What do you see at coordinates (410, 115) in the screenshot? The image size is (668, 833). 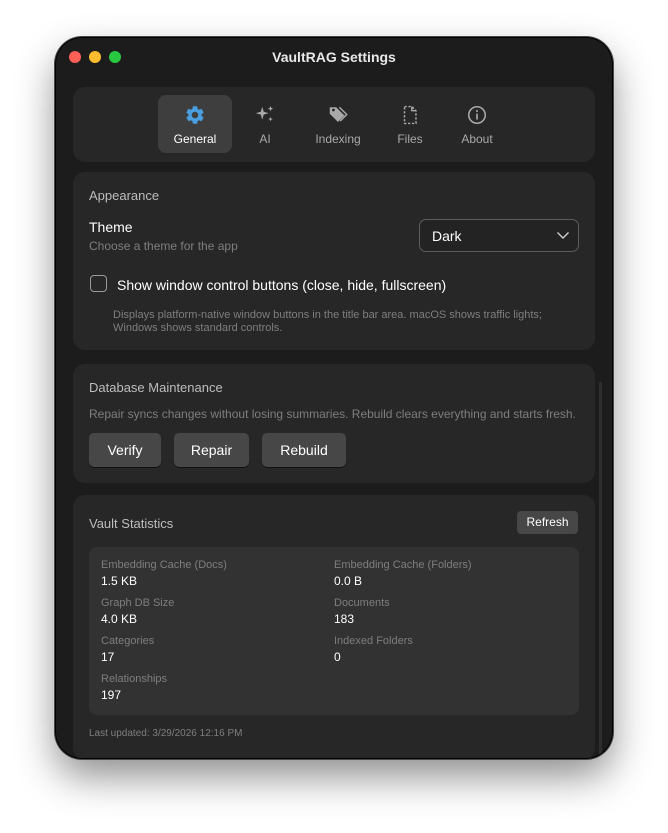 I see `file-icon` at bounding box center [410, 115].